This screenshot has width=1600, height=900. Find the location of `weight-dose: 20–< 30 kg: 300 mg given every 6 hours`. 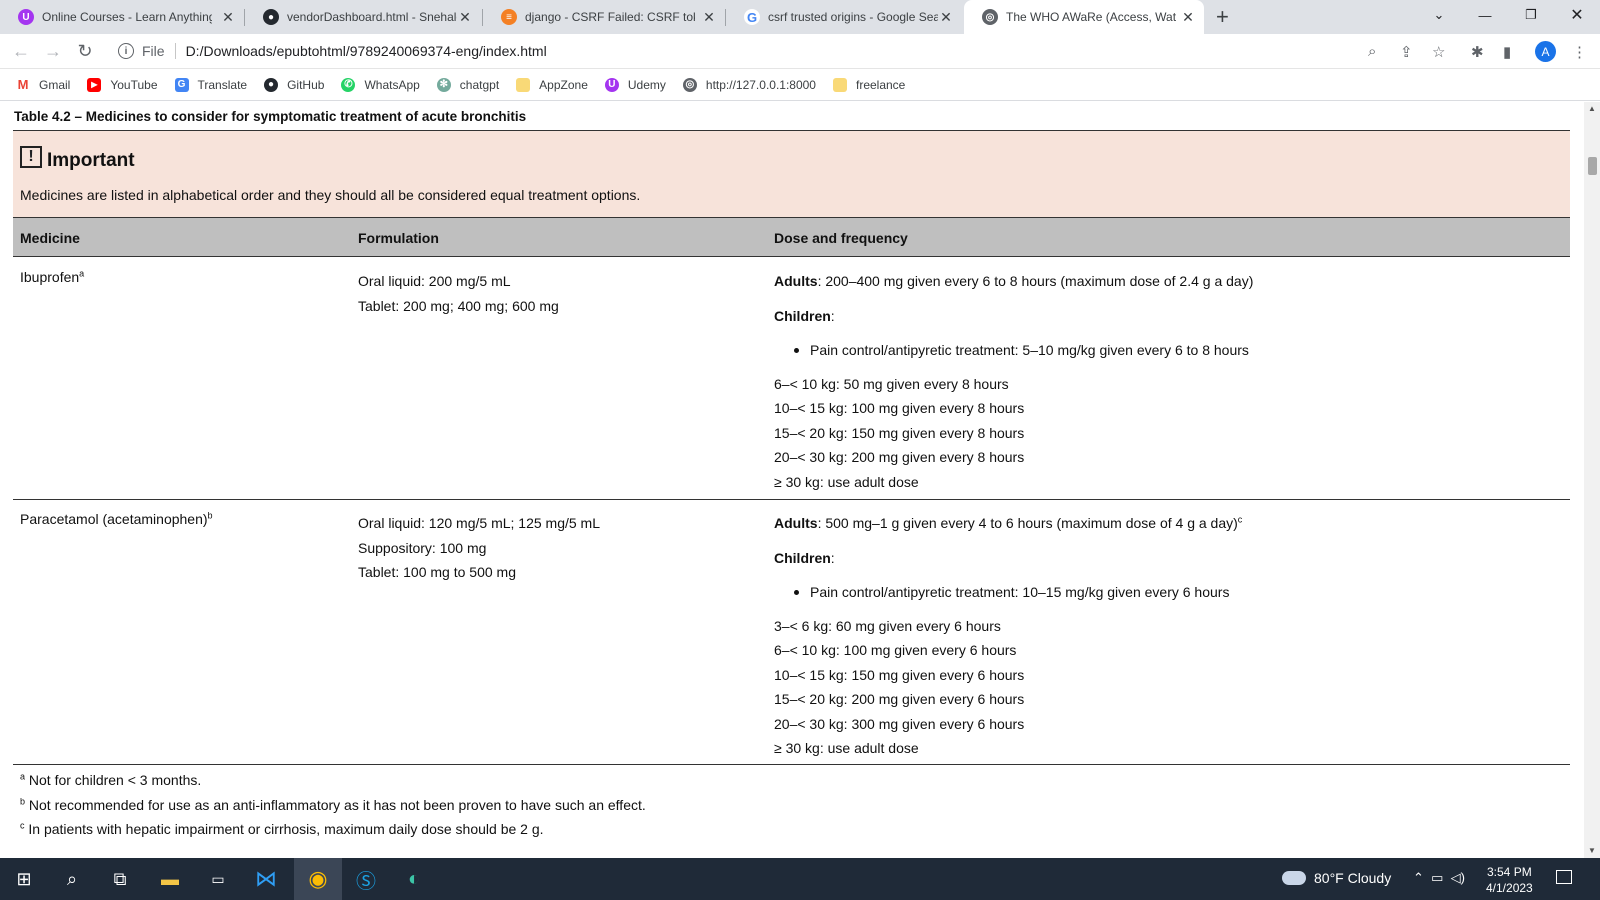

weight-dose: 20–< 30 kg: 300 mg given every 6 hours is located at coordinates (899, 723).